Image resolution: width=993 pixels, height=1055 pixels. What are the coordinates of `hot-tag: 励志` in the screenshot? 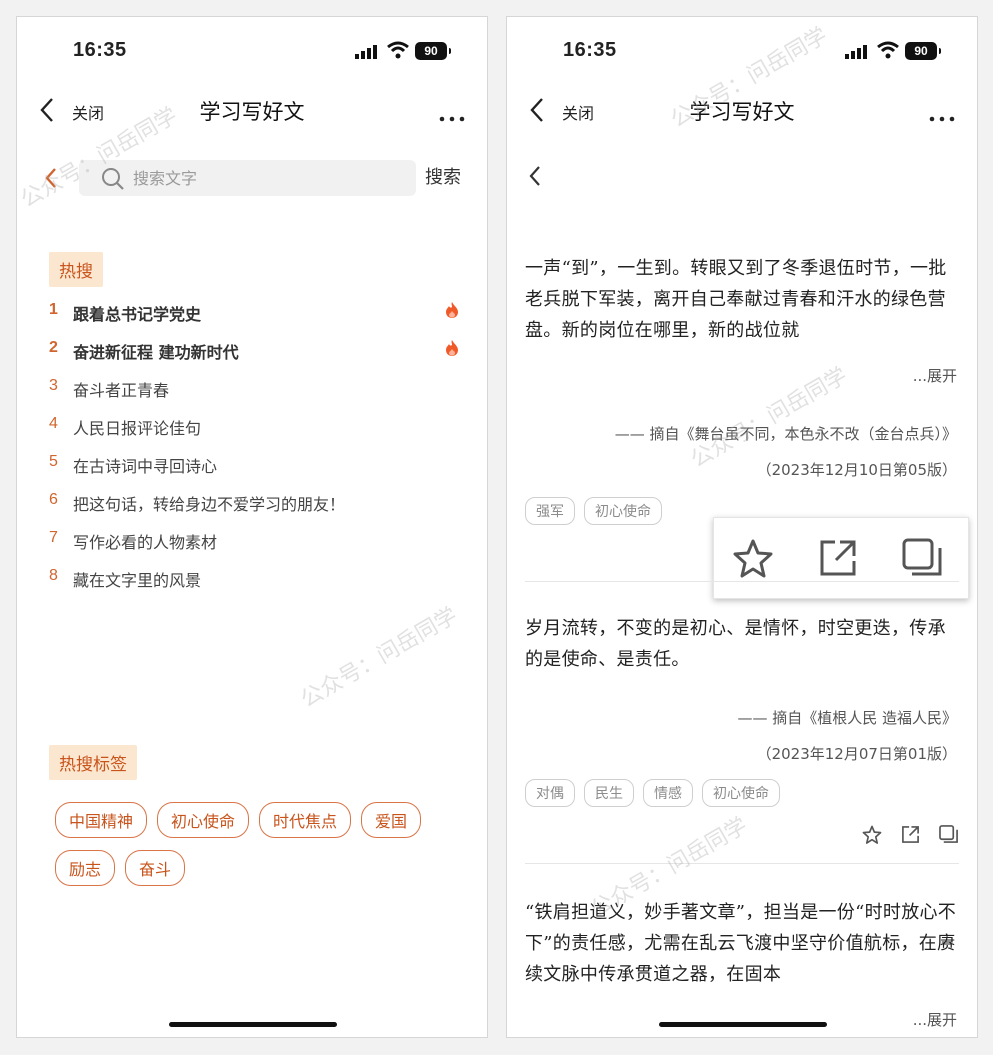 It's located at (85, 868).